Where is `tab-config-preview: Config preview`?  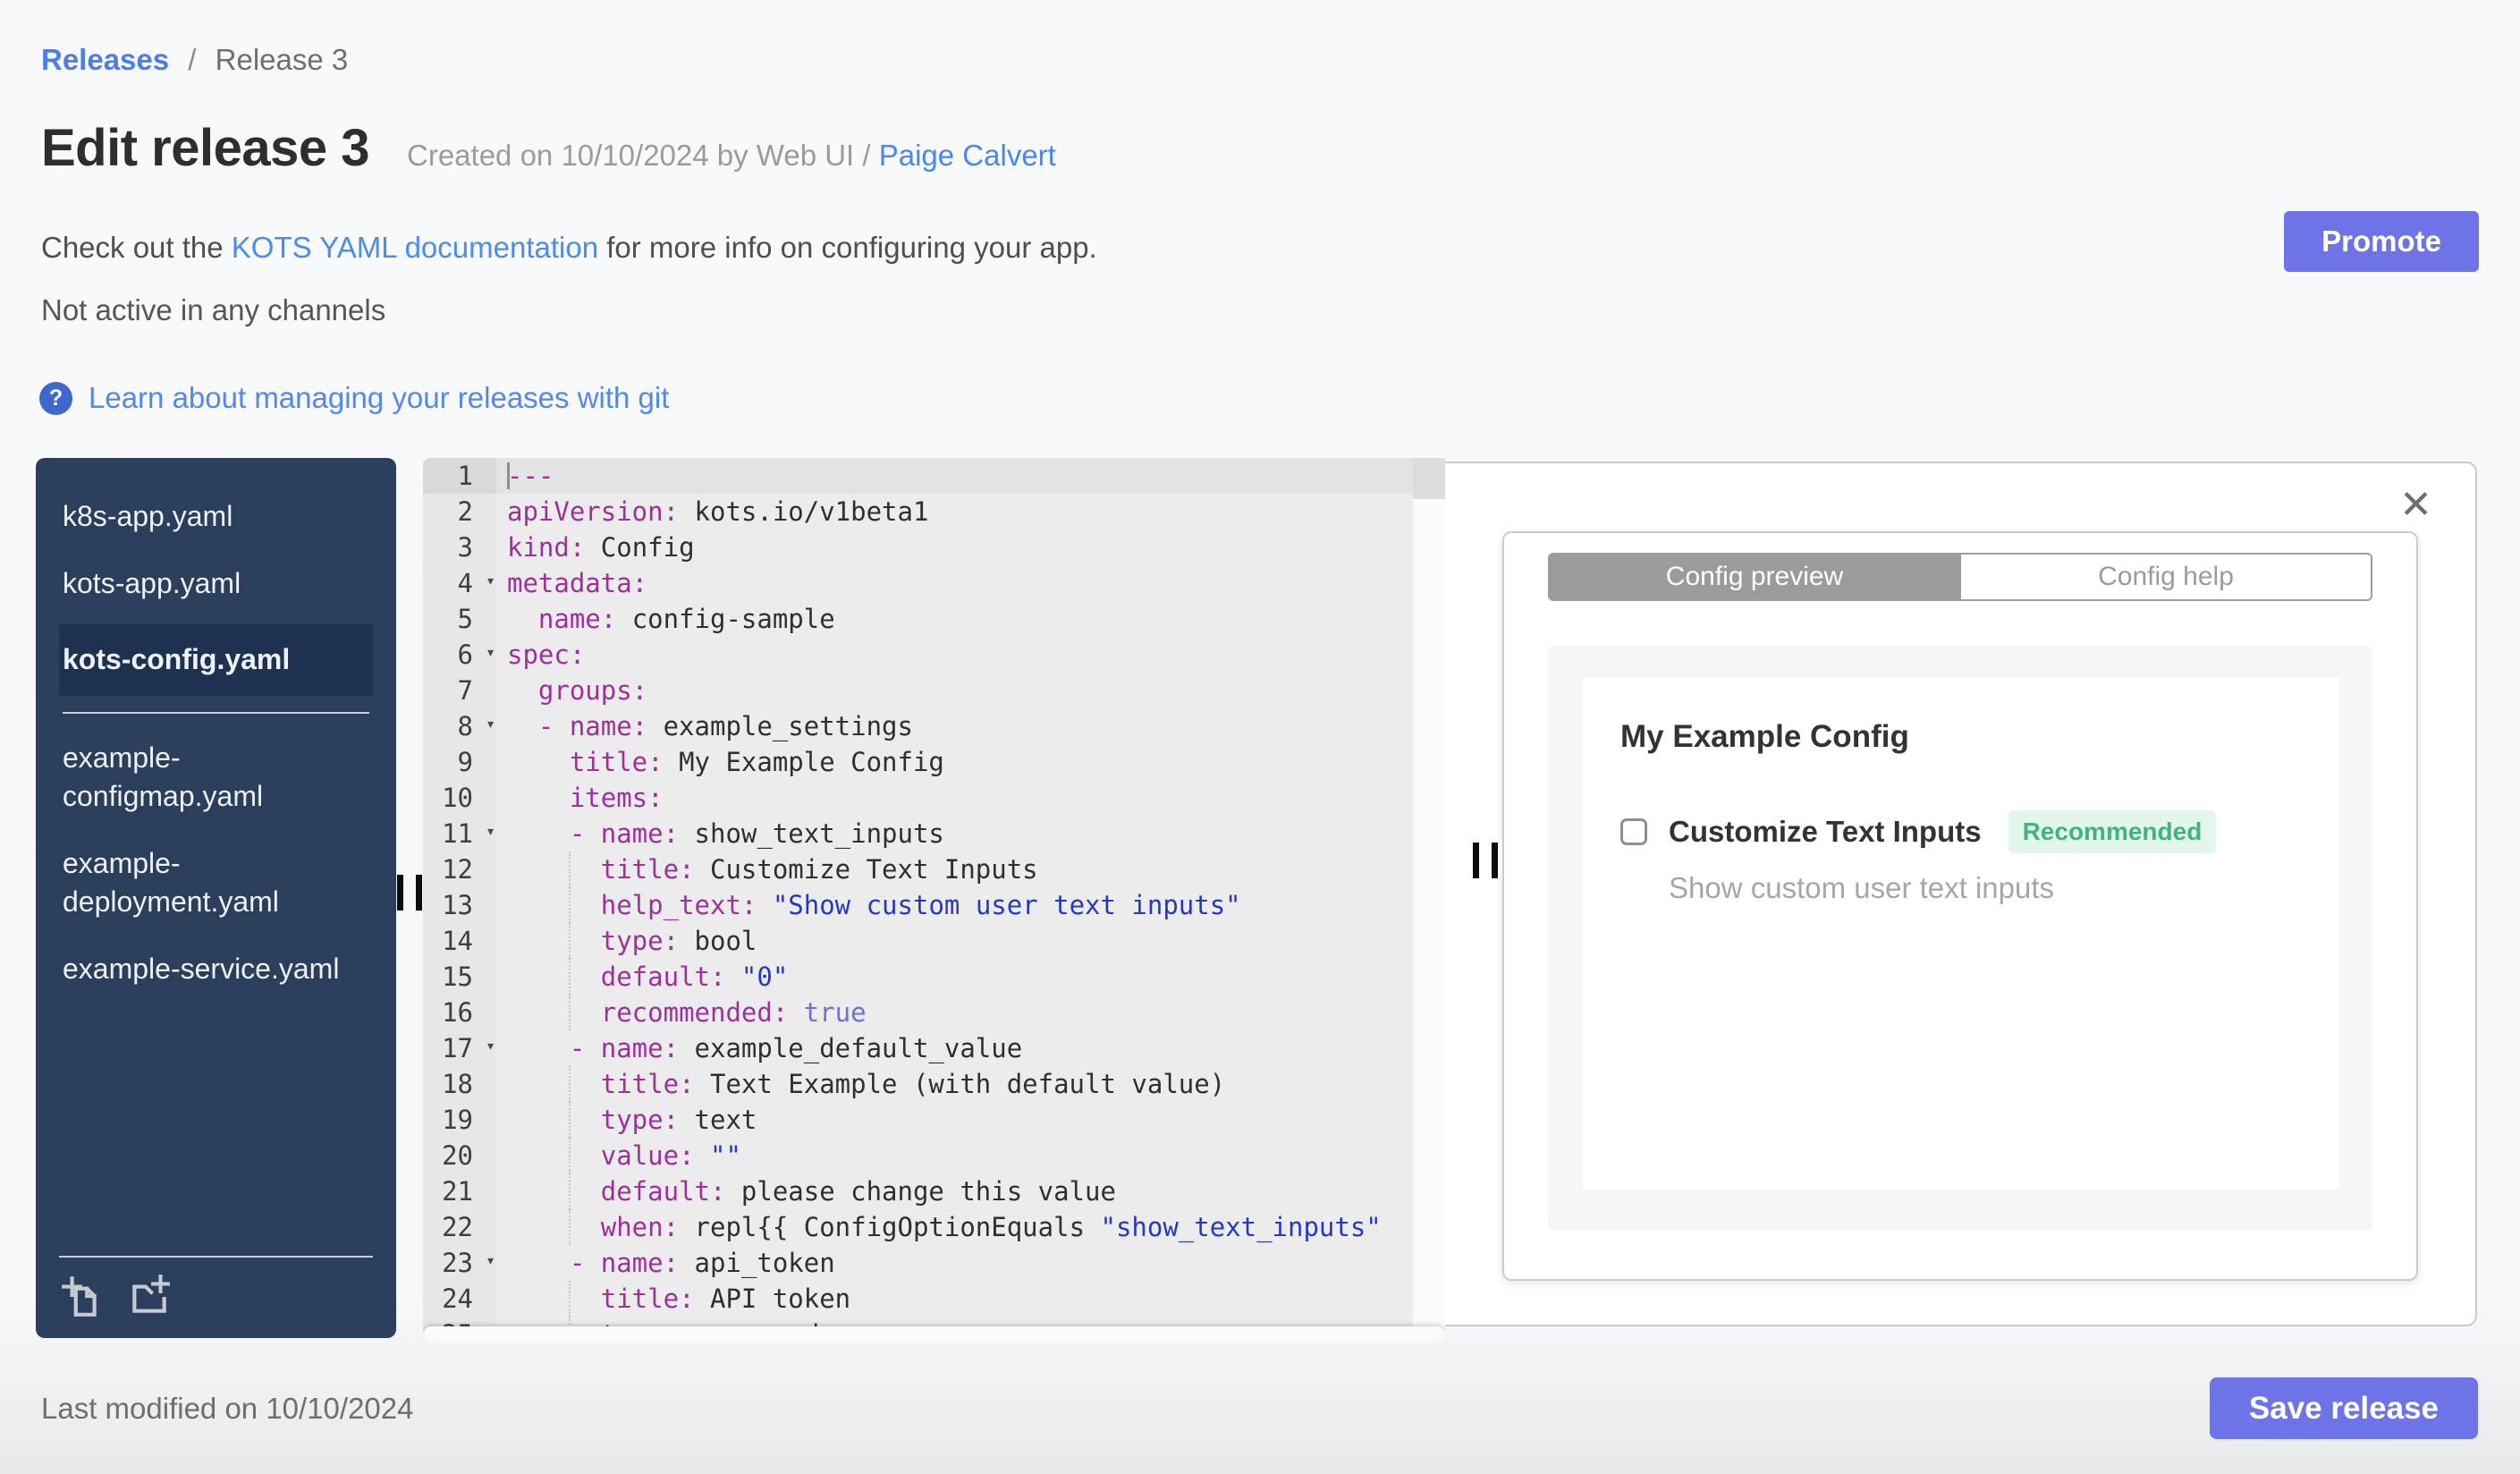
tab-config-preview: Config preview is located at coordinates (1754, 577).